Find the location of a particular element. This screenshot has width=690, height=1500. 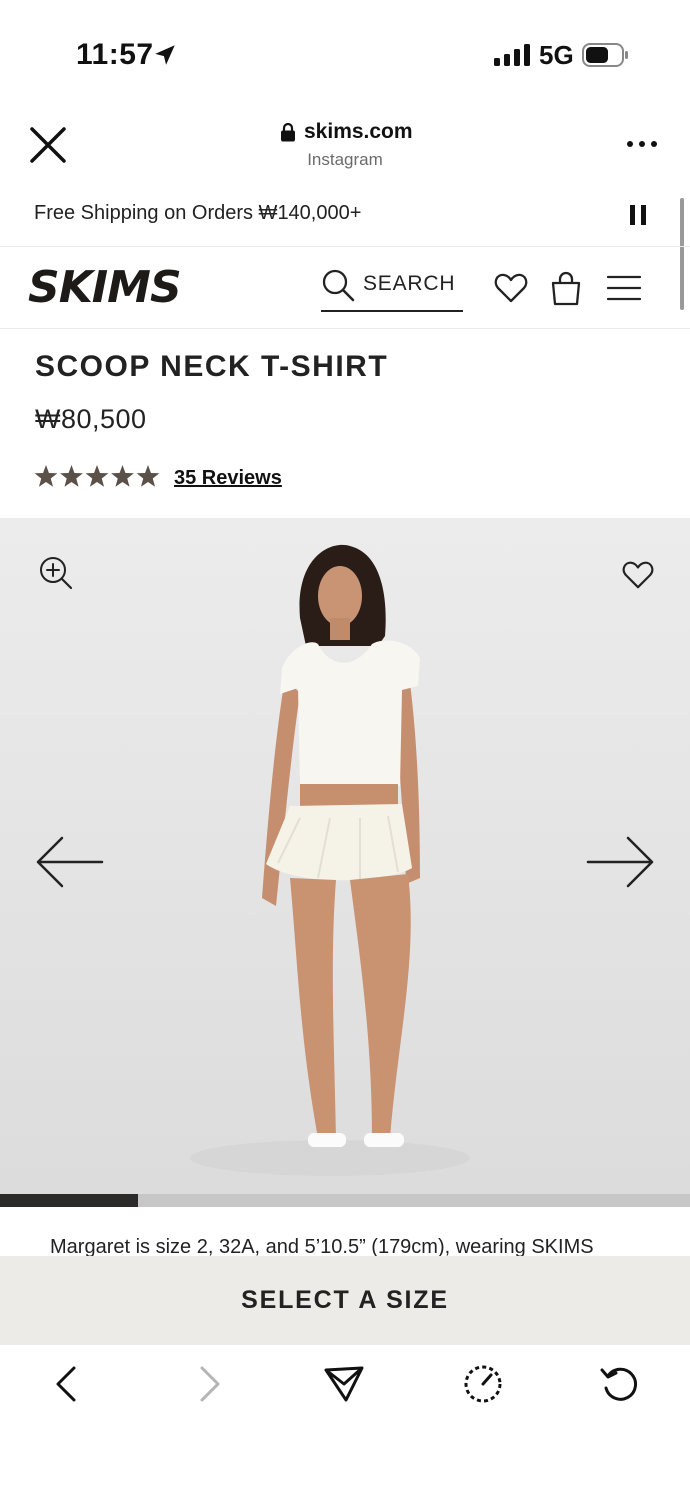

reviews-link: 35 Reviews is located at coordinates (228, 478).